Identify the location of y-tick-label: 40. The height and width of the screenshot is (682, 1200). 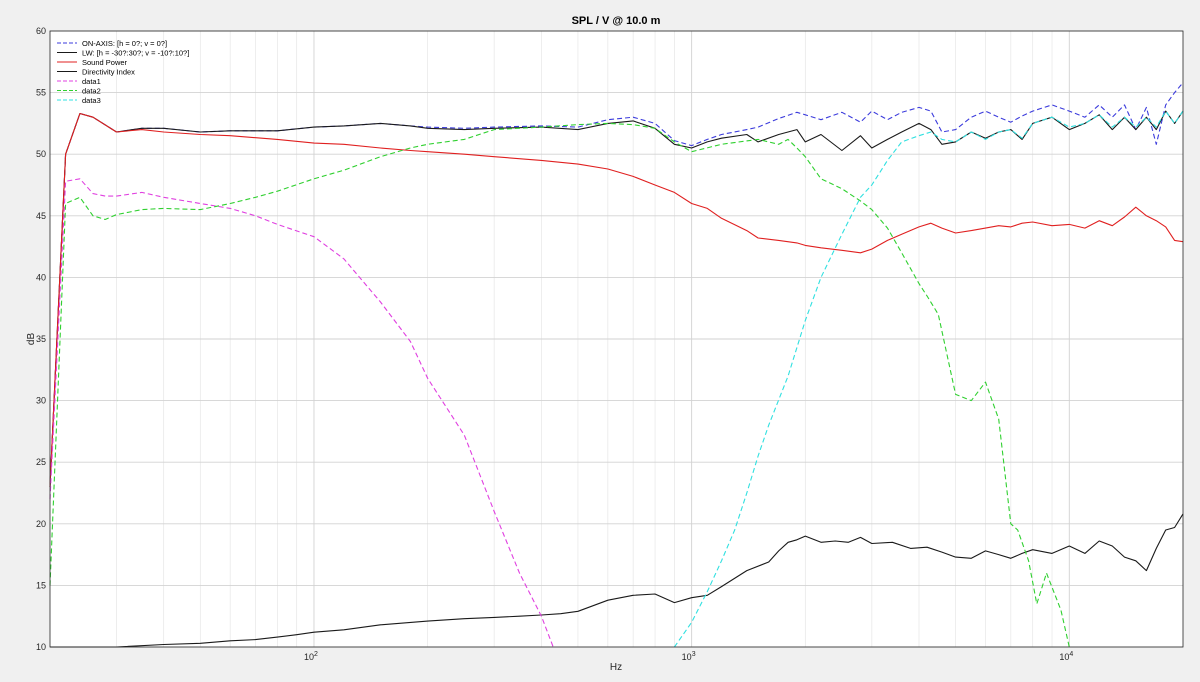
(41, 277).